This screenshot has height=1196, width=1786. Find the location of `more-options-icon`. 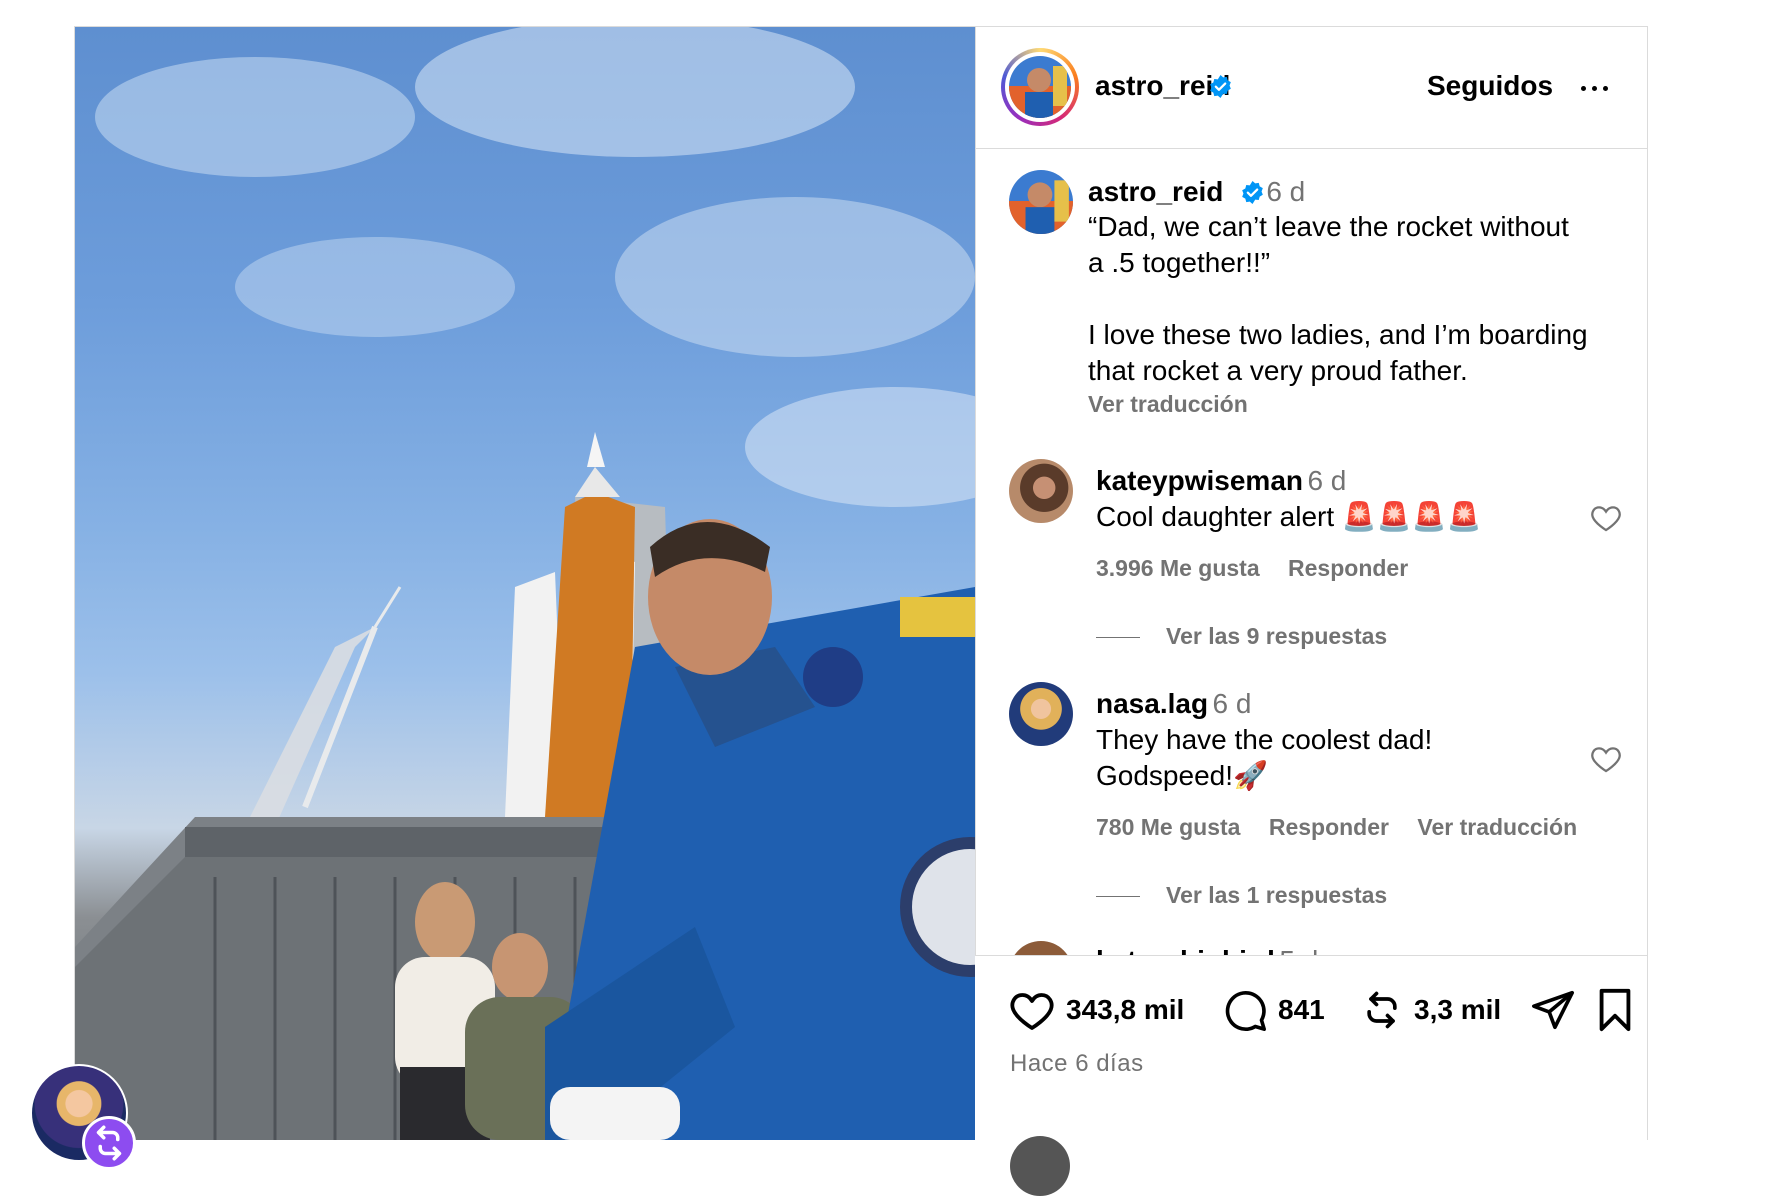

more-options-icon is located at coordinates (1594, 88).